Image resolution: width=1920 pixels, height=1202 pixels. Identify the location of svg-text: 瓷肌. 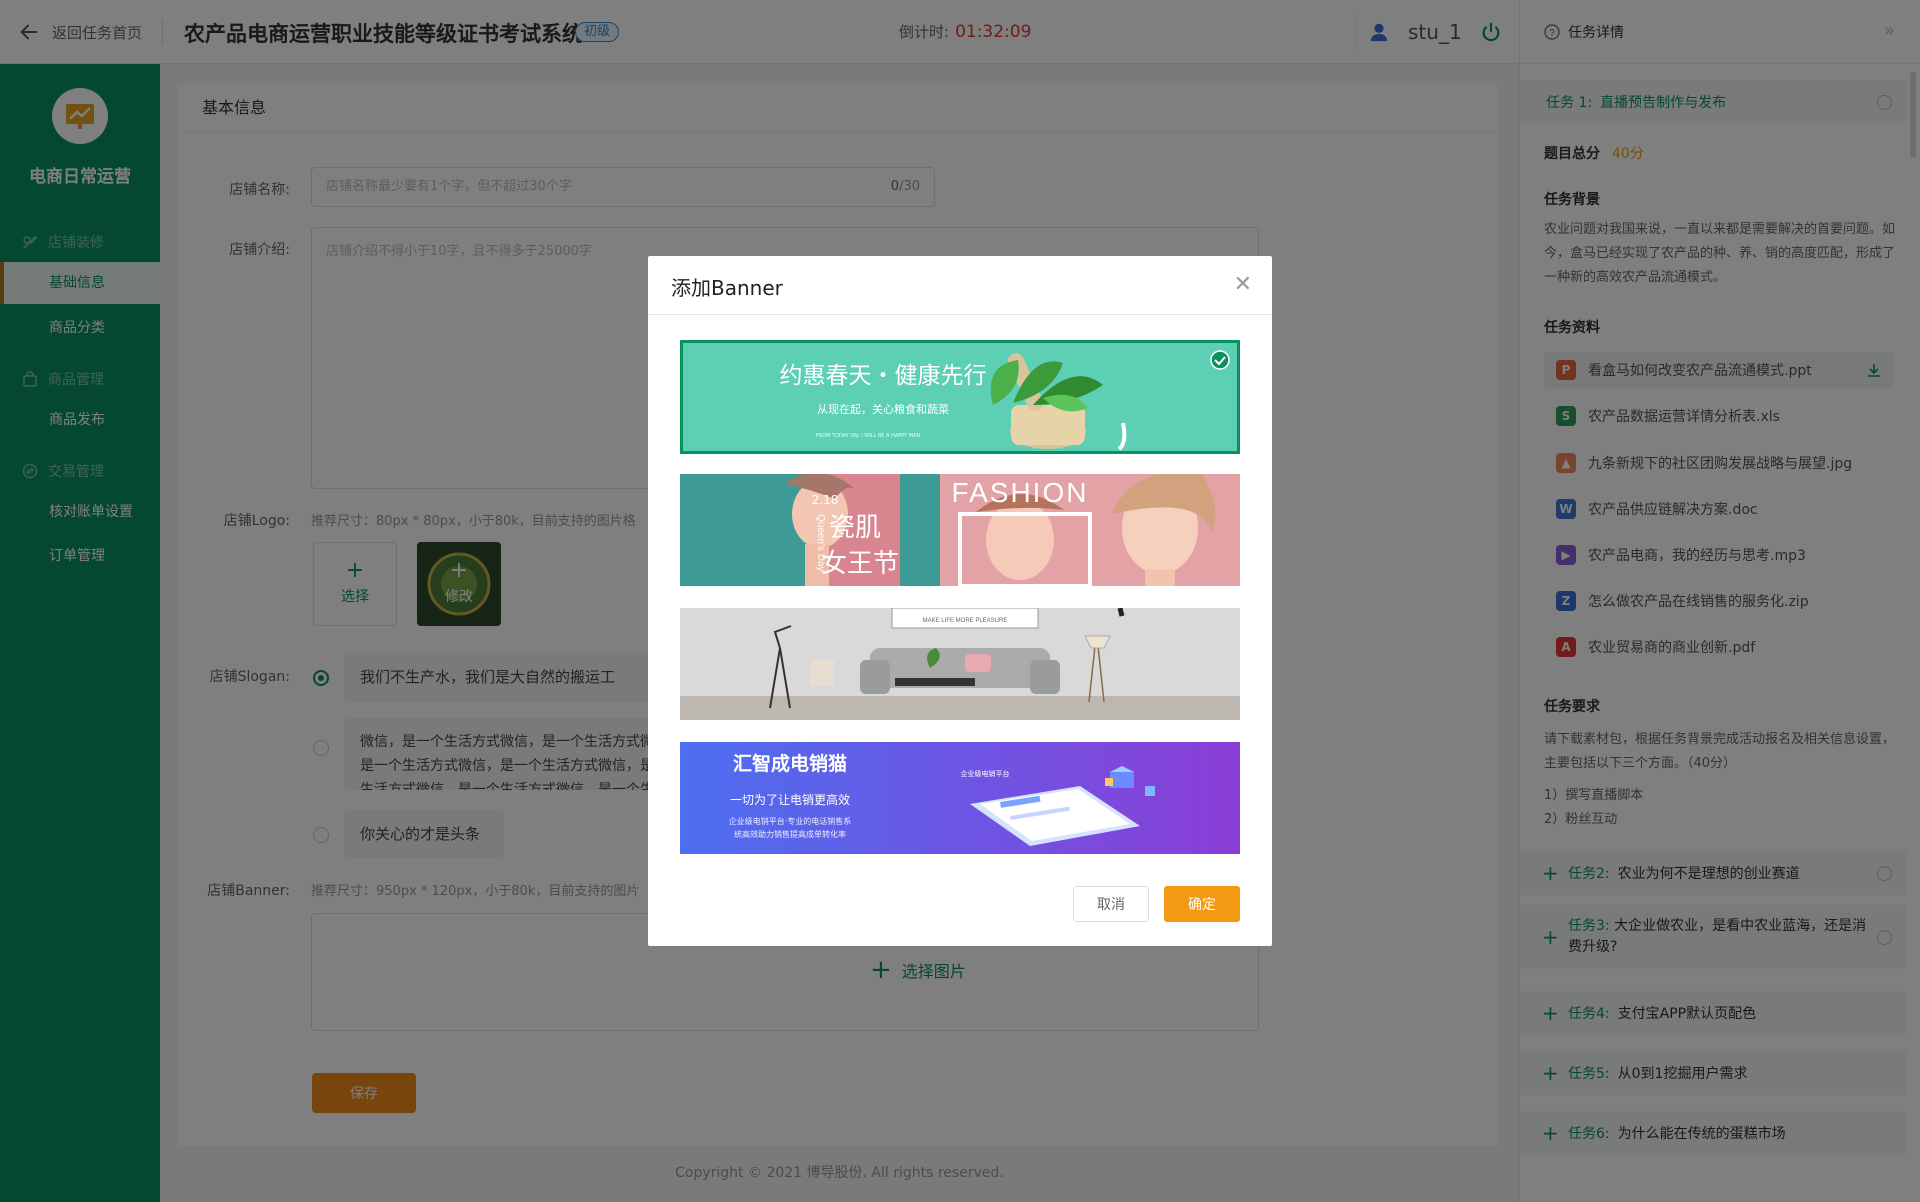
(855, 528).